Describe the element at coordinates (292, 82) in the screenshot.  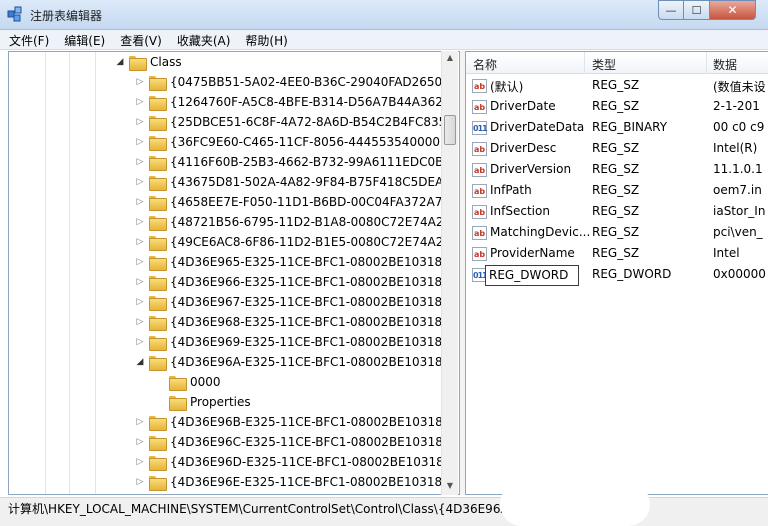
I see `tree-node: ▷ {0475BB51-5A02-4EE0-B36C-29040FAD2650}` at that location.